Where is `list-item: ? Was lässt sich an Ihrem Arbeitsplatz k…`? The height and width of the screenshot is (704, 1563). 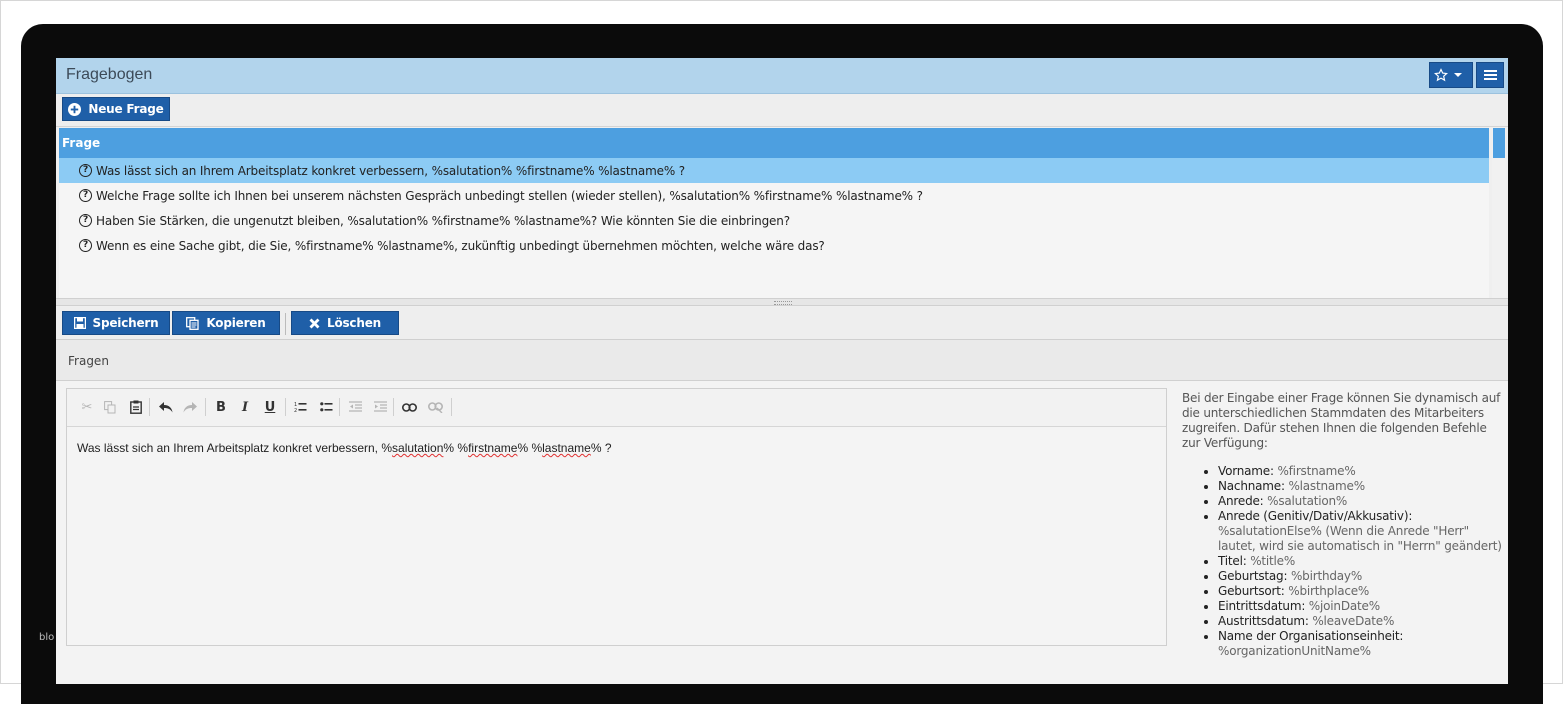
list-item: ? Was lässt sich an Ihrem Arbeitsplatz k… is located at coordinates (774, 170).